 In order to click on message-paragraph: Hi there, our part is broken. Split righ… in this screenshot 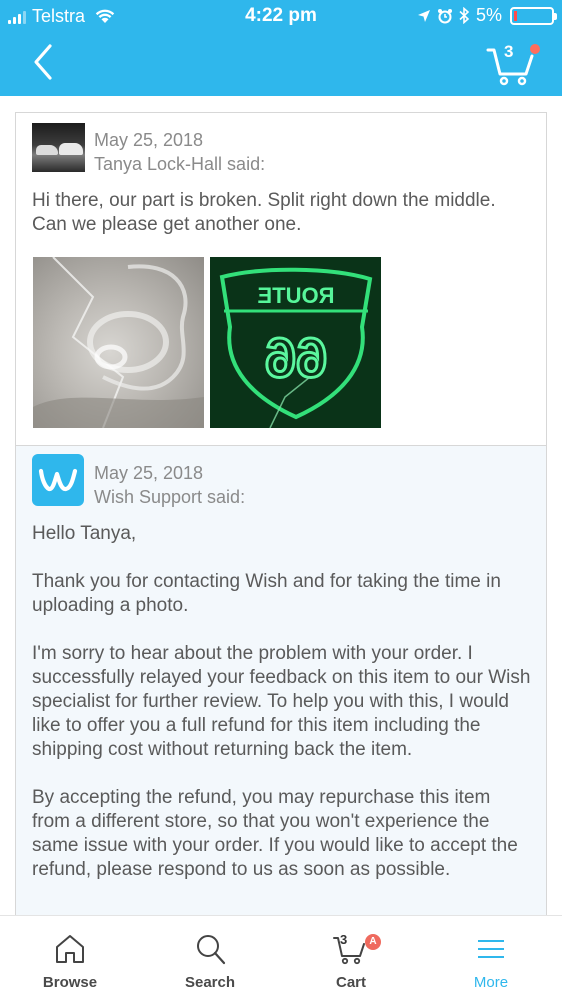, I will do `click(264, 212)`.